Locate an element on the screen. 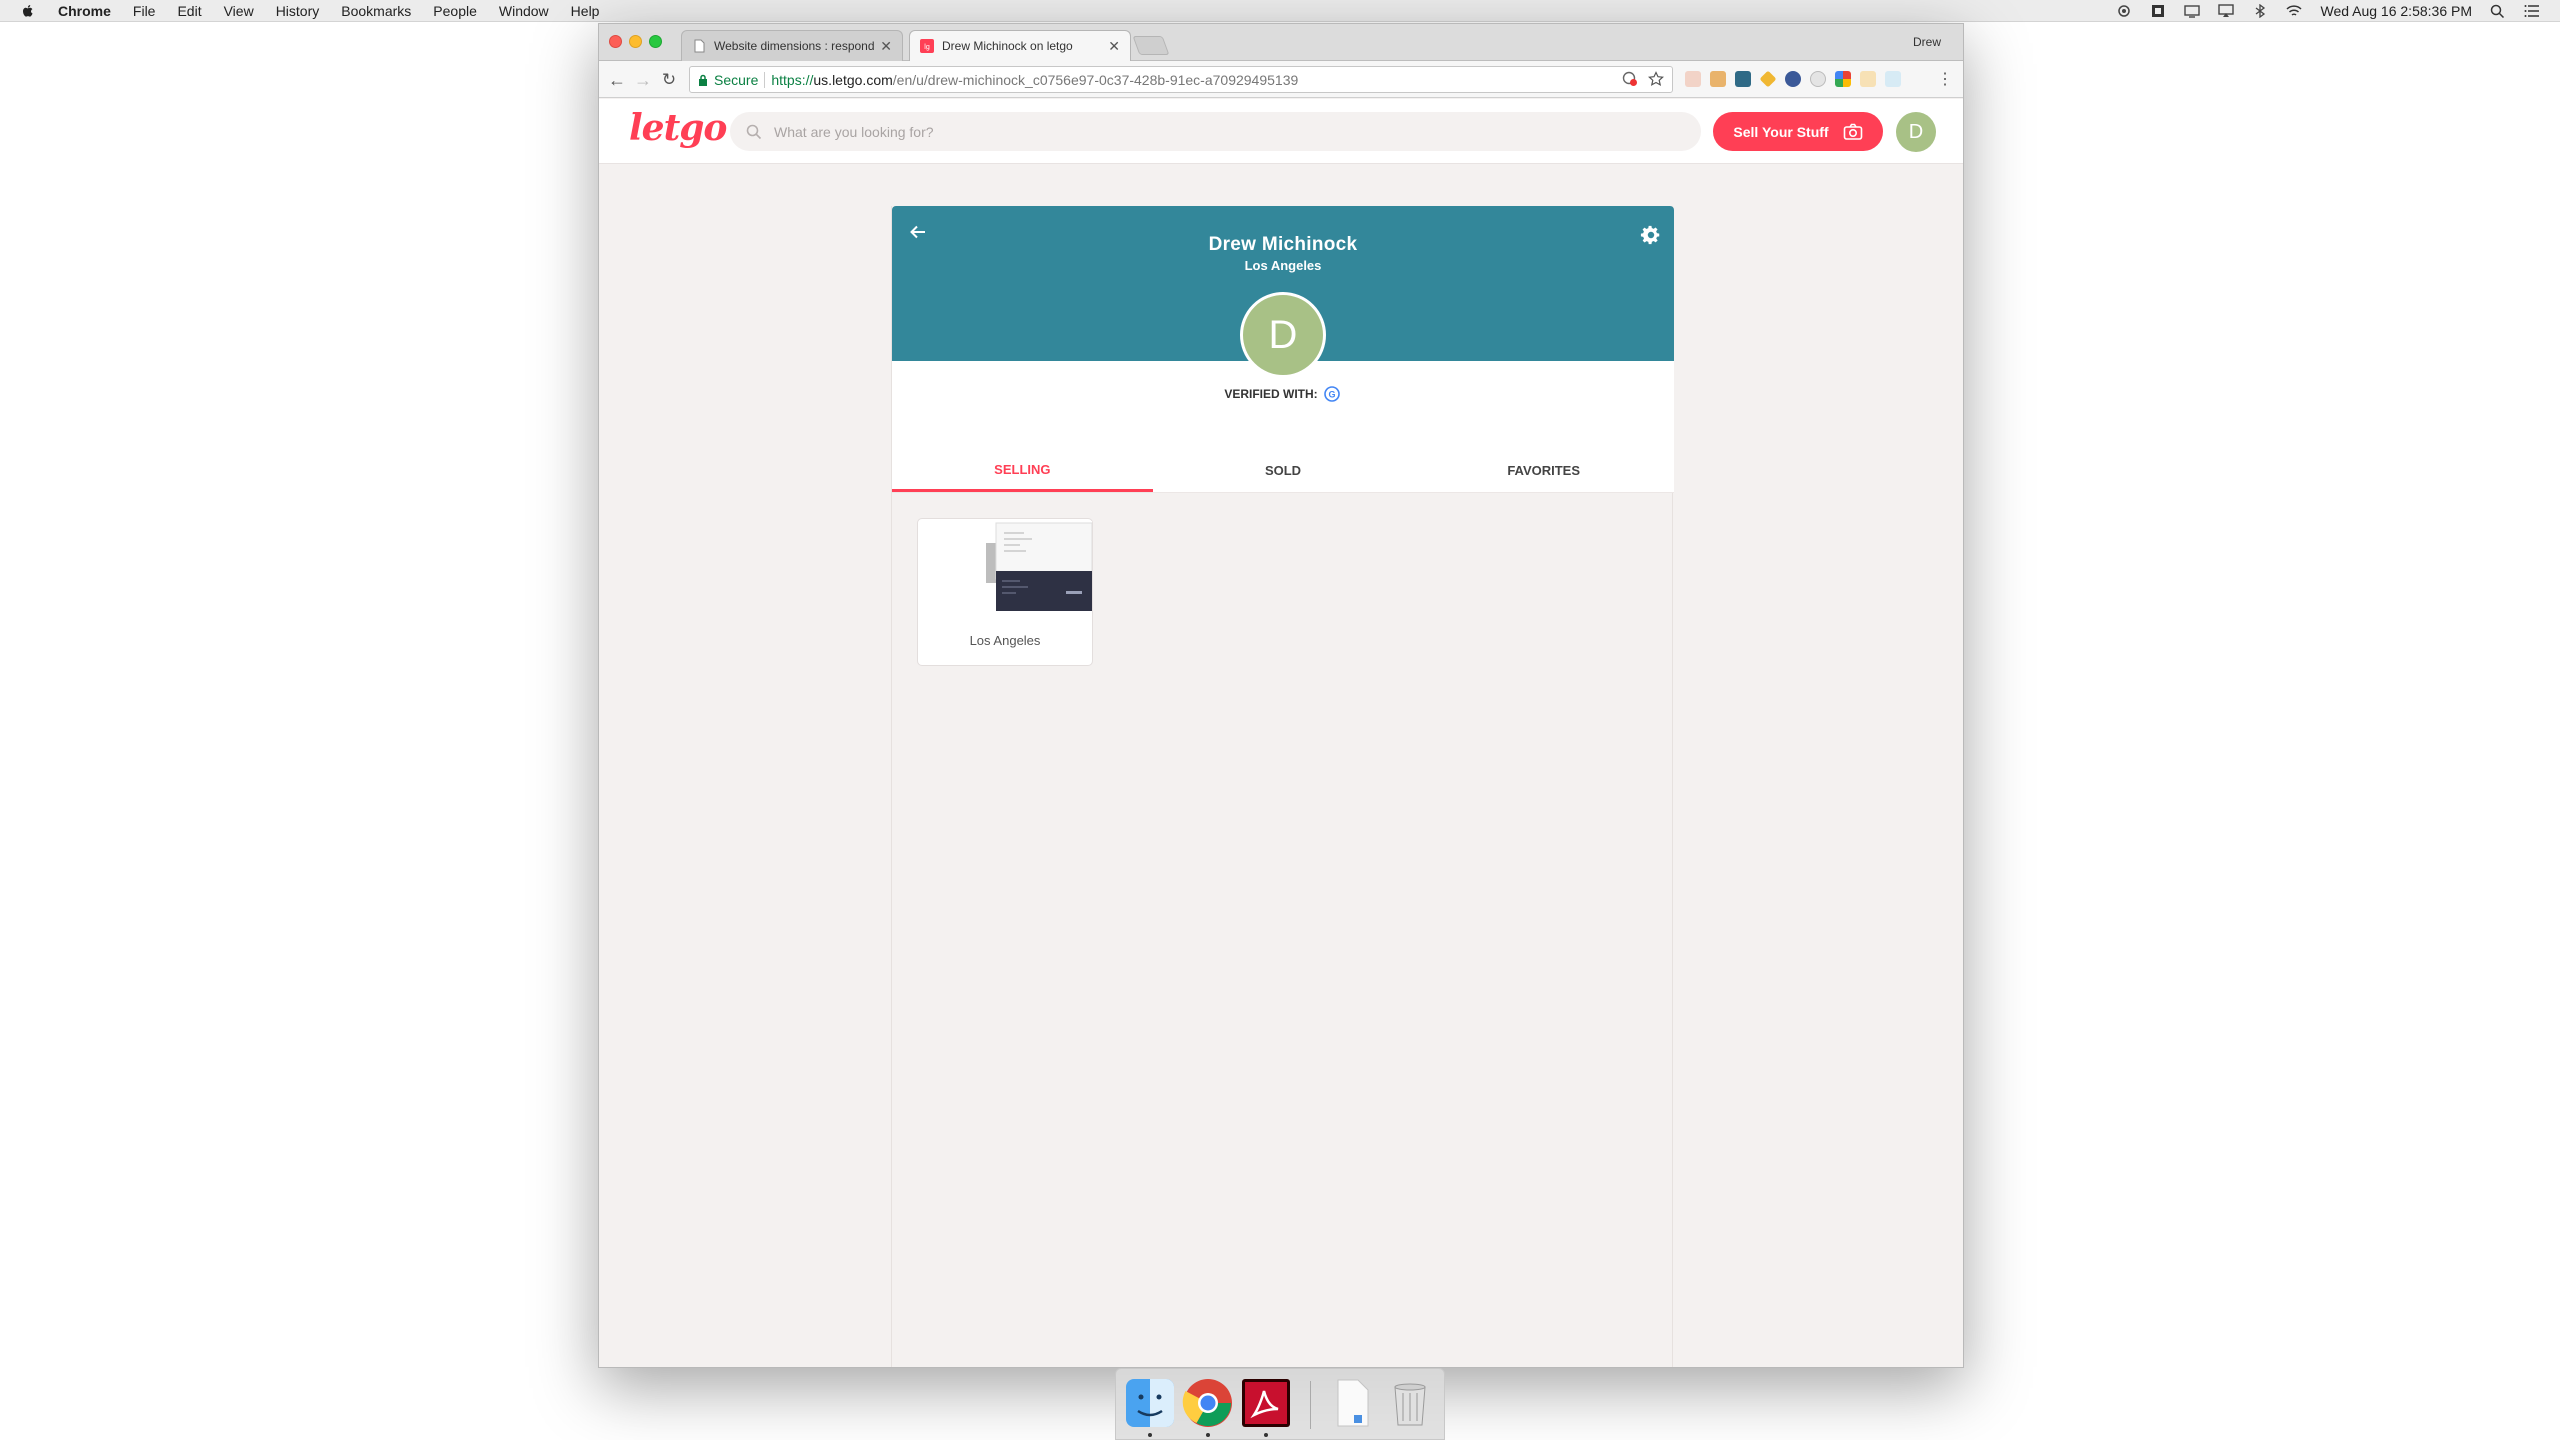 The height and width of the screenshot is (1440, 2560). google-icon: G is located at coordinates (1331, 394).